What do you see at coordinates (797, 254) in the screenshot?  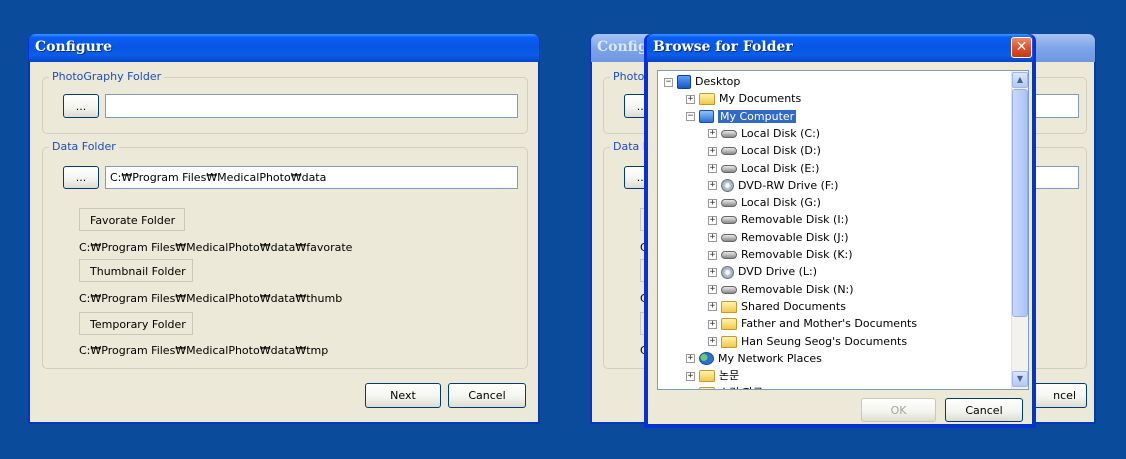 I see `tree-item-label: Removable Disk (K:)` at bounding box center [797, 254].